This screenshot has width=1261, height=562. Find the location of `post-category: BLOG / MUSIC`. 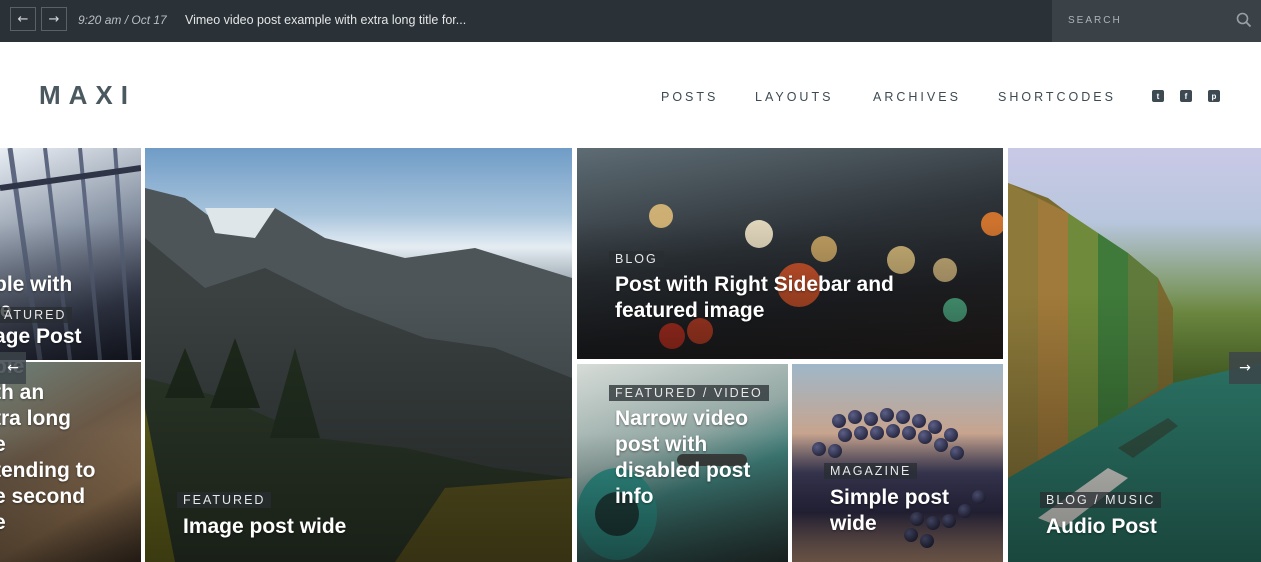

post-category: BLOG / MUSIC is located at coordinates (1101, 500).